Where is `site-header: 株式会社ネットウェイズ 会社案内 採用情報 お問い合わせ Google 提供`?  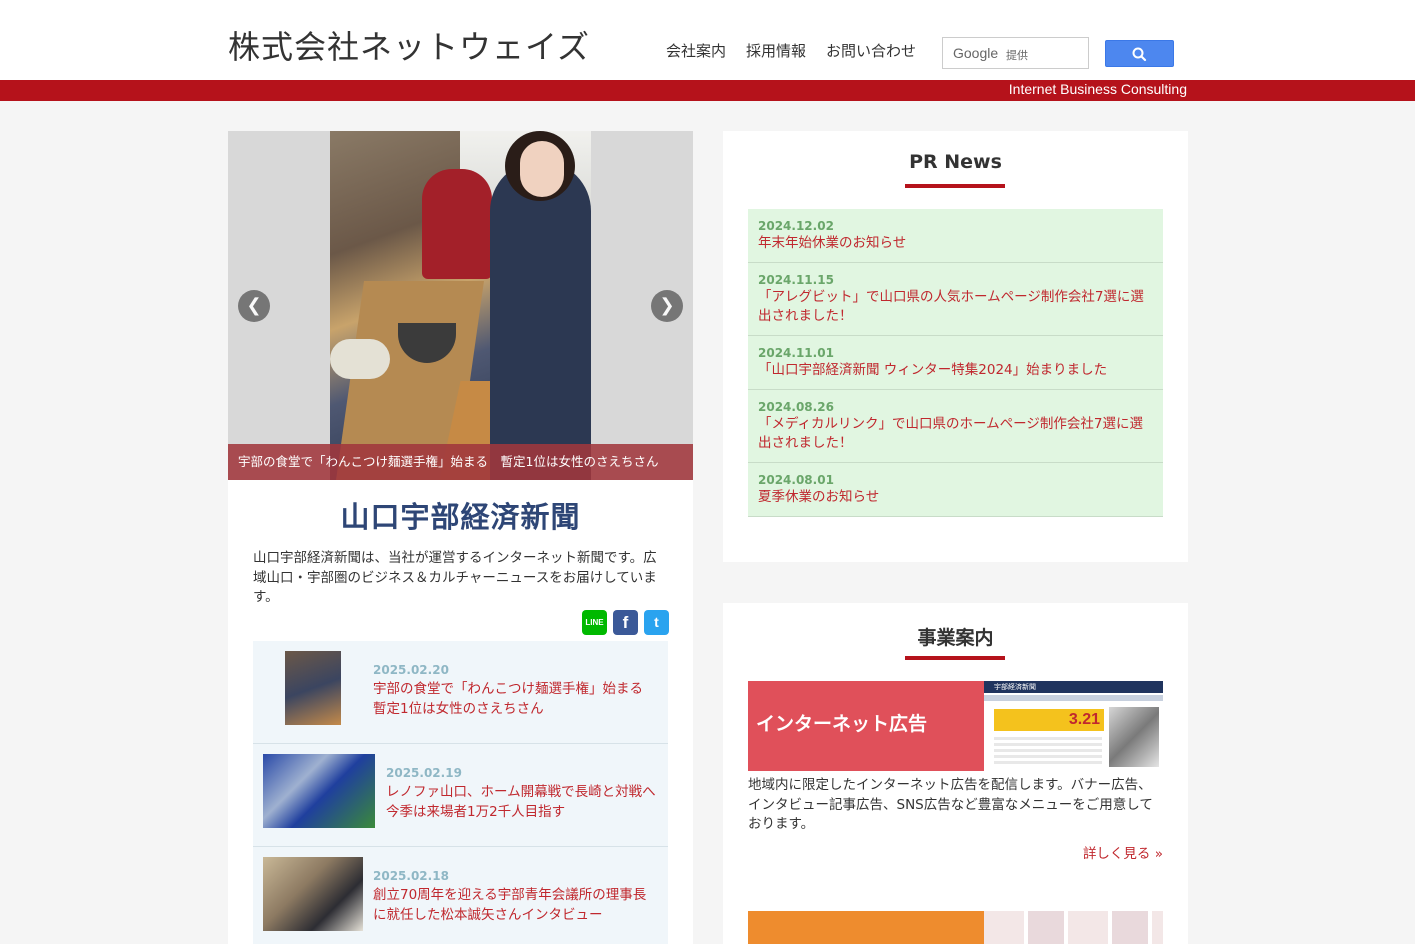 site-header: 株式会社ネットウェイズ 会社案内 採用情報 お問い合わせ Google 提供 is located at coordinates (707, 40).